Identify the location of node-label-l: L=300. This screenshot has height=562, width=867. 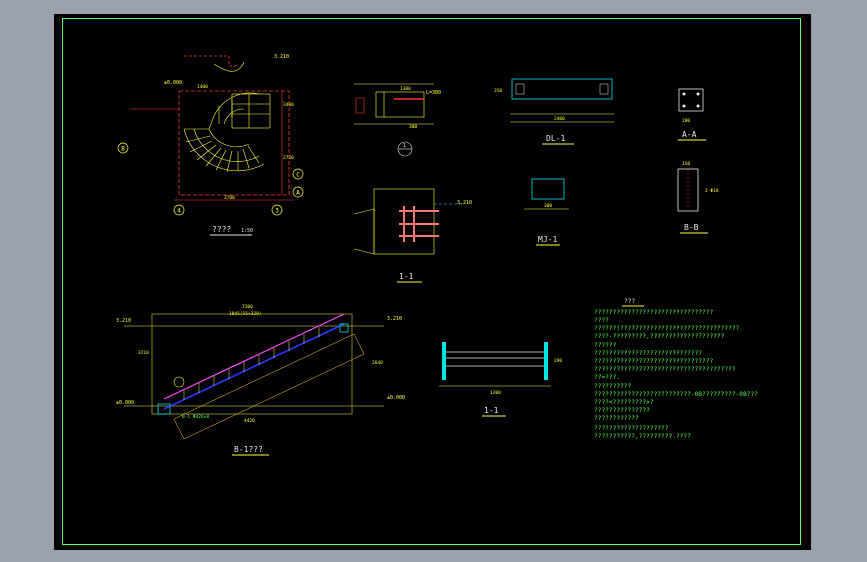
(433, 93).